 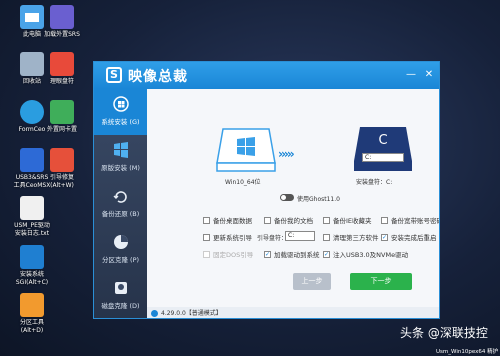 I want to click on option-update-boot: 更新系统引导, so click(x=227, y=237).